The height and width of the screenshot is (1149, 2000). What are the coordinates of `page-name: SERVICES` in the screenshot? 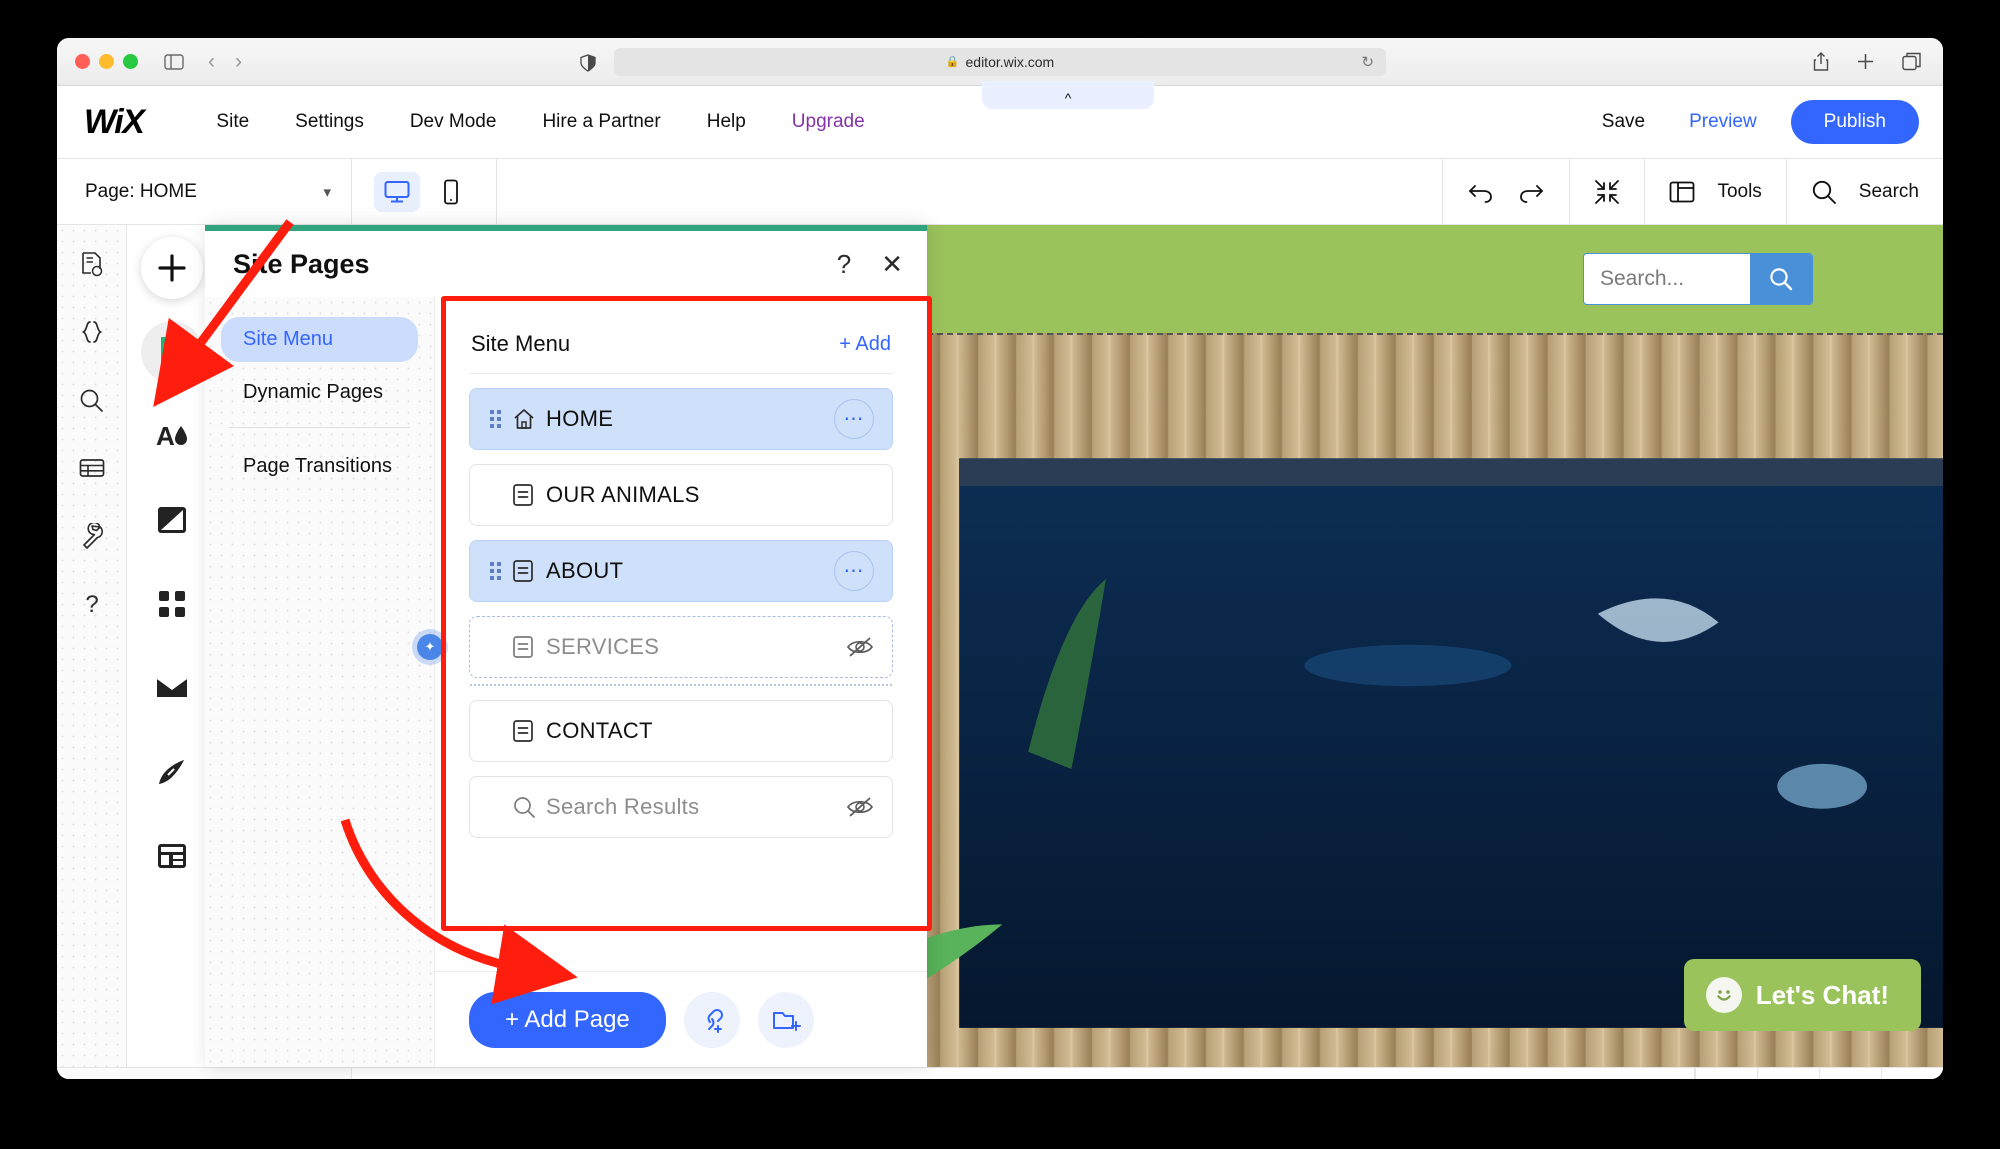 It's located at (603, 646).